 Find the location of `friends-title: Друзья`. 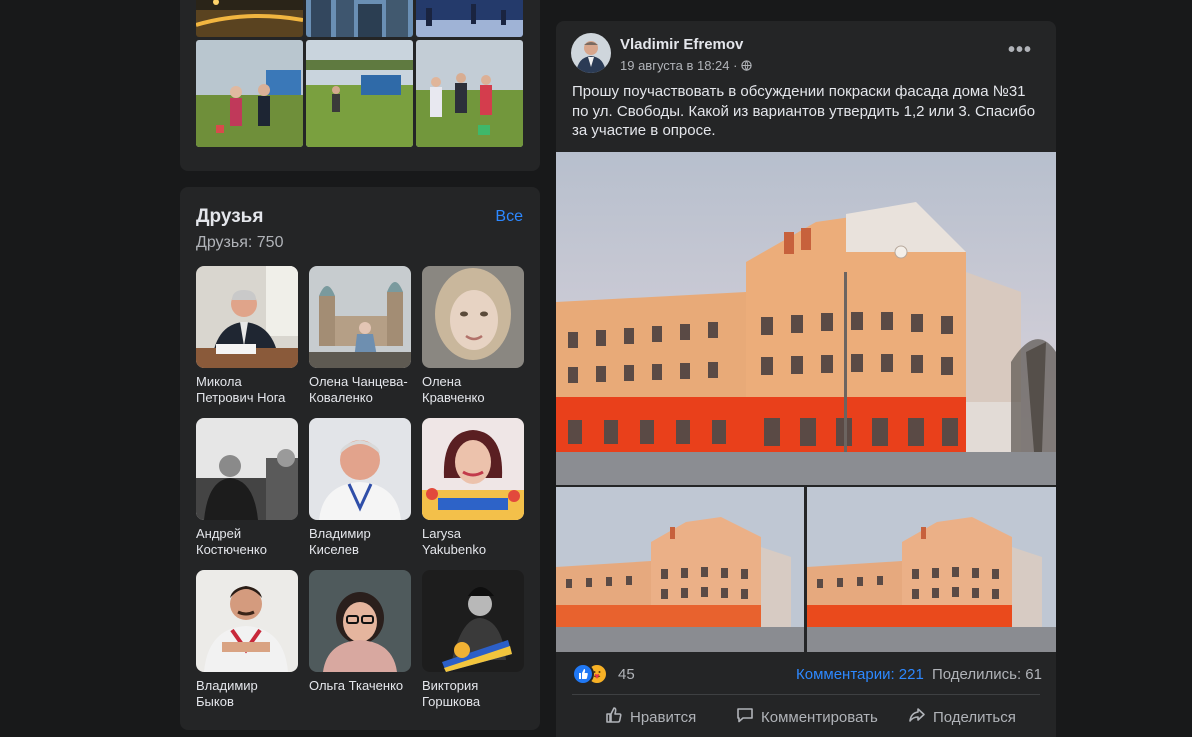

friends-title: Друзья is located at coordinates (229, 217).